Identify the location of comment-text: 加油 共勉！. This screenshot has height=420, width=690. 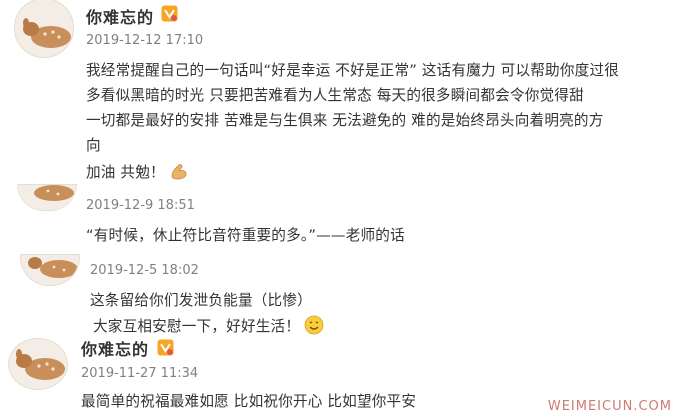
(125, 172).